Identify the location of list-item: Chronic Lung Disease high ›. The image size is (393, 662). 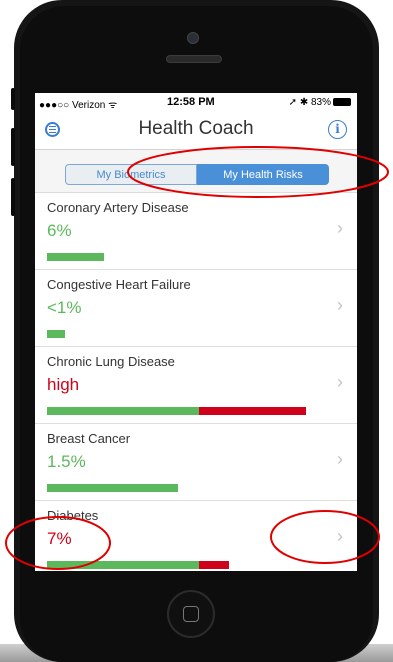
(196, 385).